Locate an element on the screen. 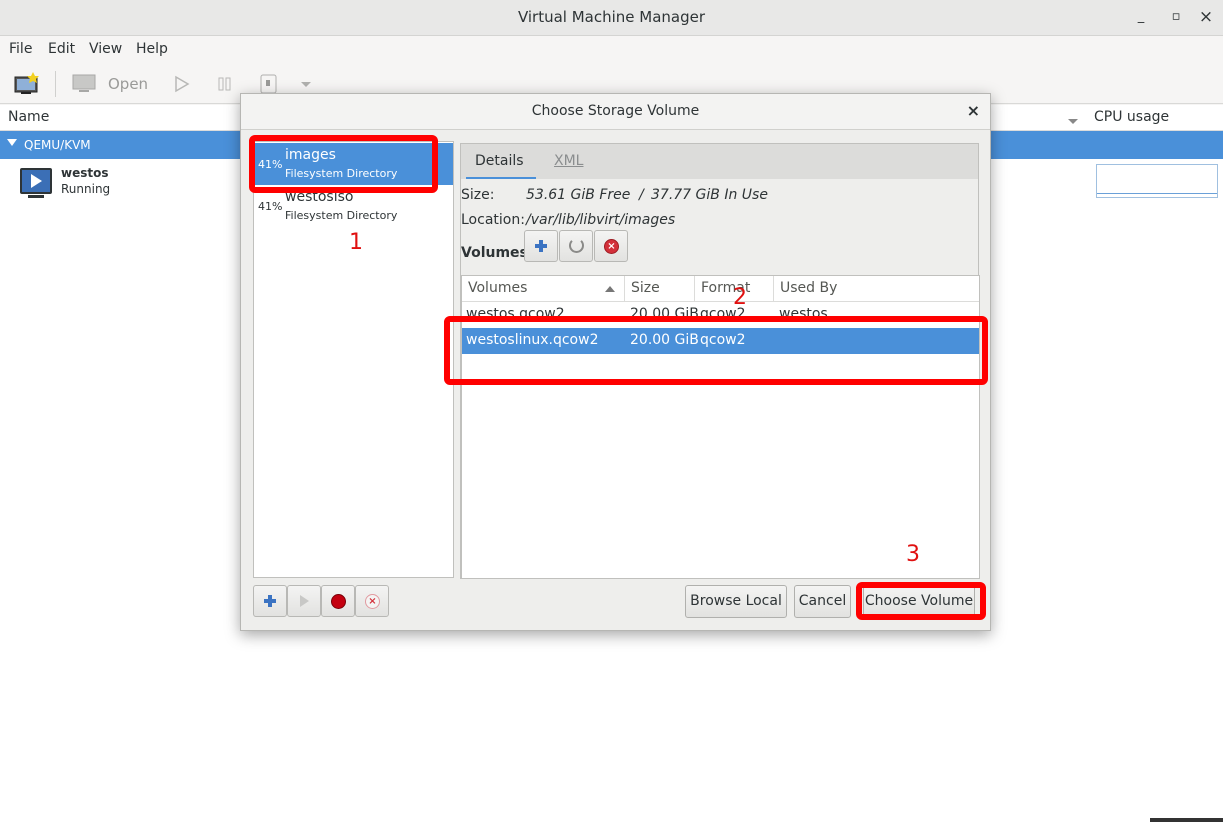 This screenshot has height=822, width=1223. column-cpu-usage: CPU usage is located at coordinates (1131, 117).